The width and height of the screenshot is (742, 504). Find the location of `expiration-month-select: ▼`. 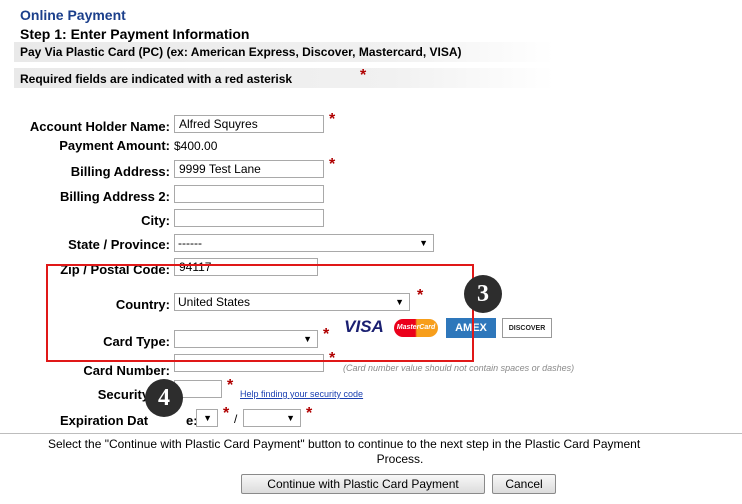

expiration-month-select: ▼ is located at coordinates (207, 418).